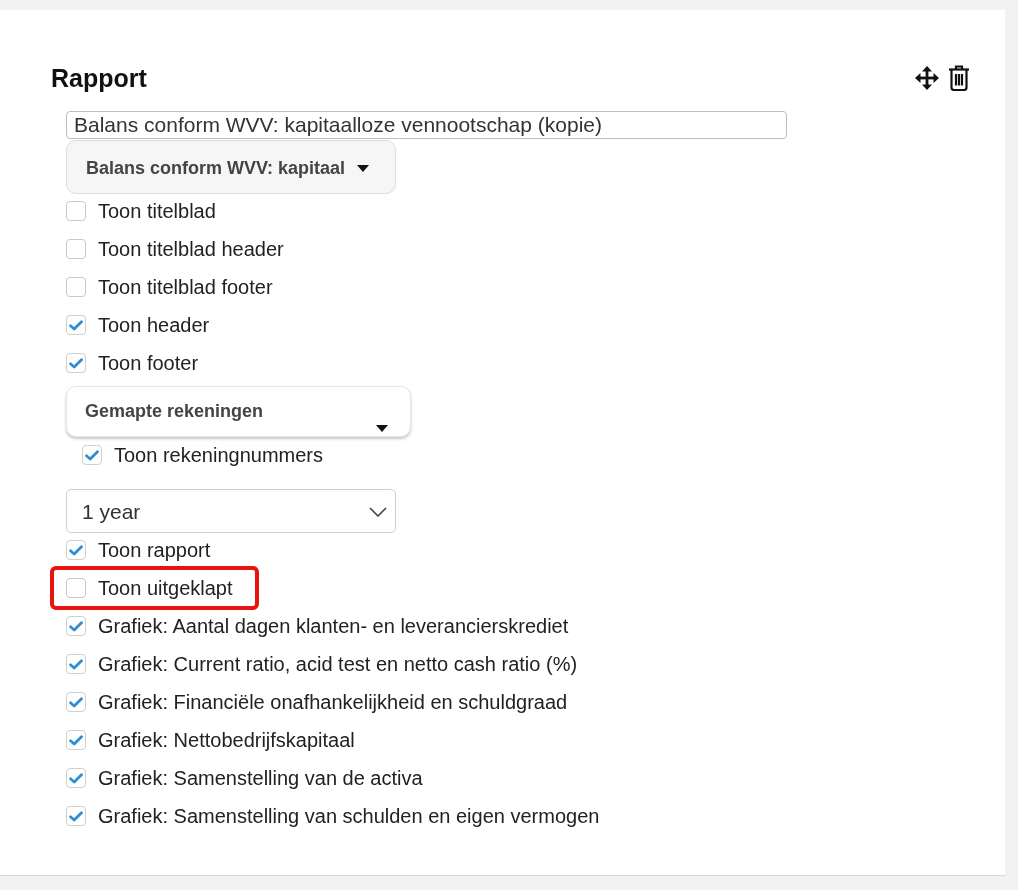  Describe the element at coordinates (154, 325) in the screenshot. I see `checkbox-label: Toon header` at that location.